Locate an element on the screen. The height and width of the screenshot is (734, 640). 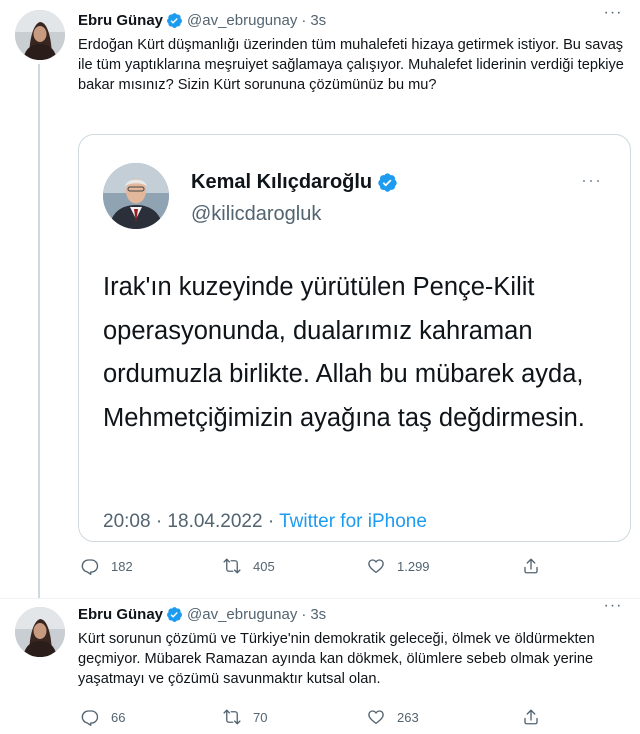
quoted-avatar is located at coordinates (136, 196).